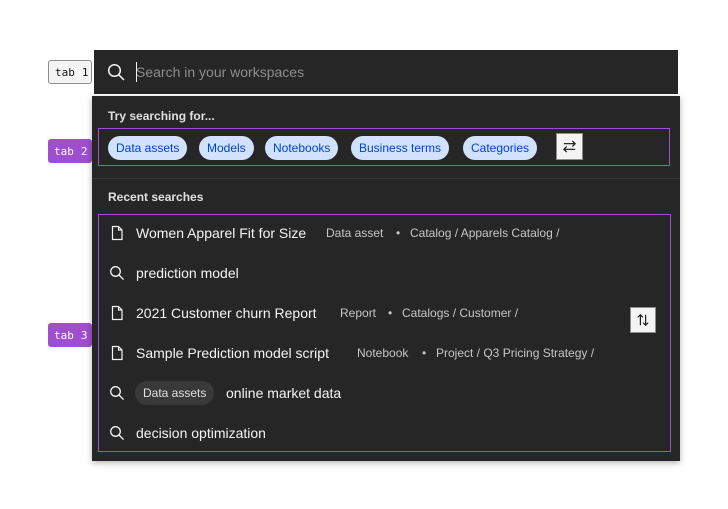 The image size is (728, 509). I want to click on switch-button, so click(569, 146).